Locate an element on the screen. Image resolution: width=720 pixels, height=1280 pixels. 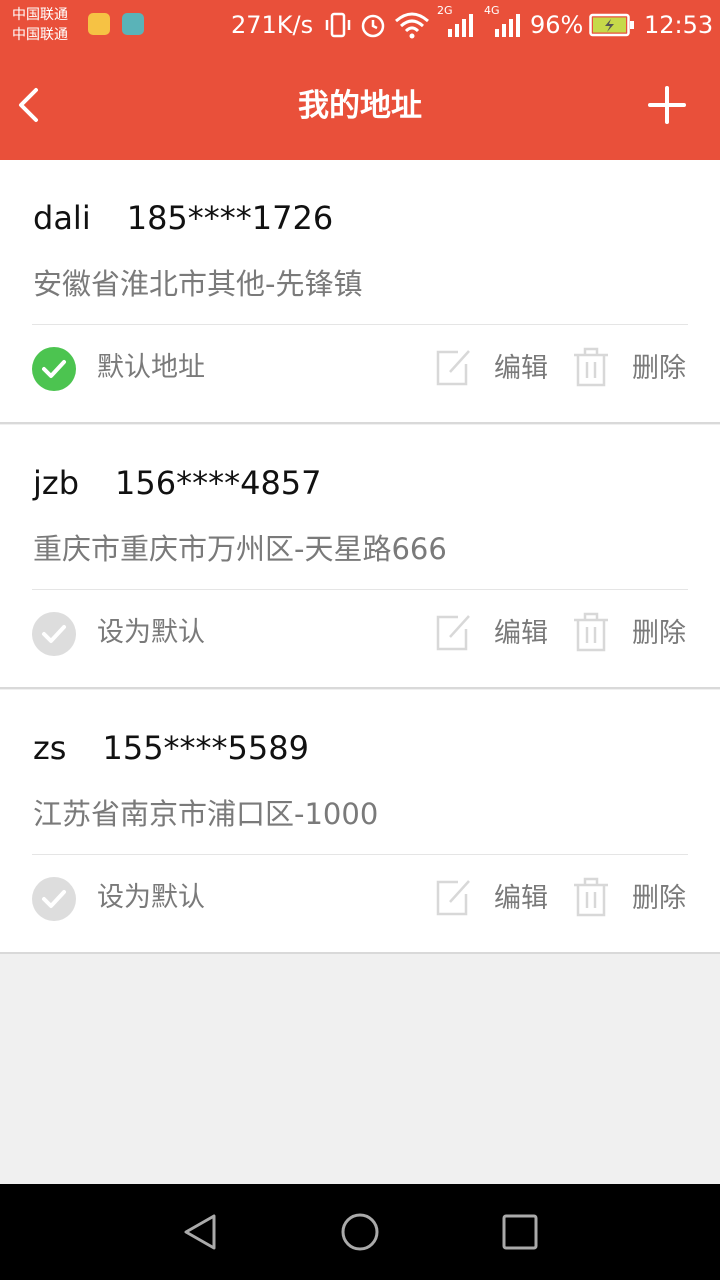
header: 我的地址 is located at coordinates (360, 105).